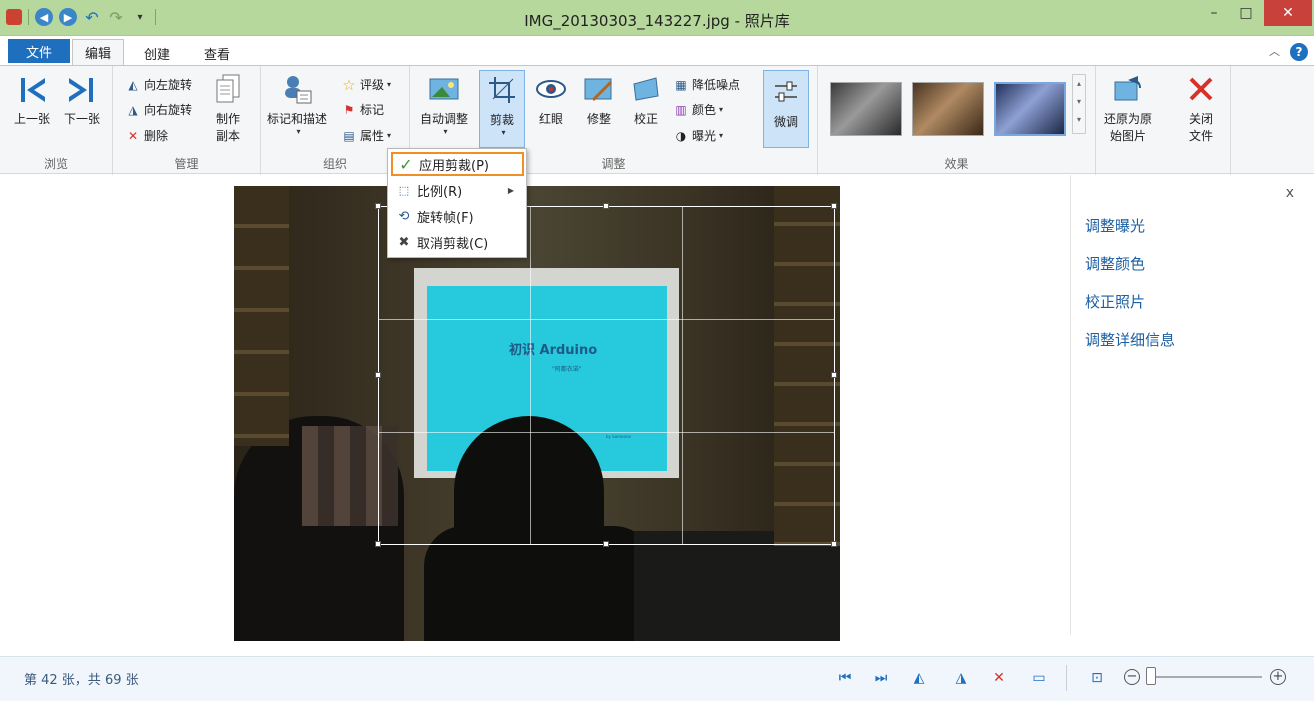  I want to click on next-button: 下一张, so click(82, 99).